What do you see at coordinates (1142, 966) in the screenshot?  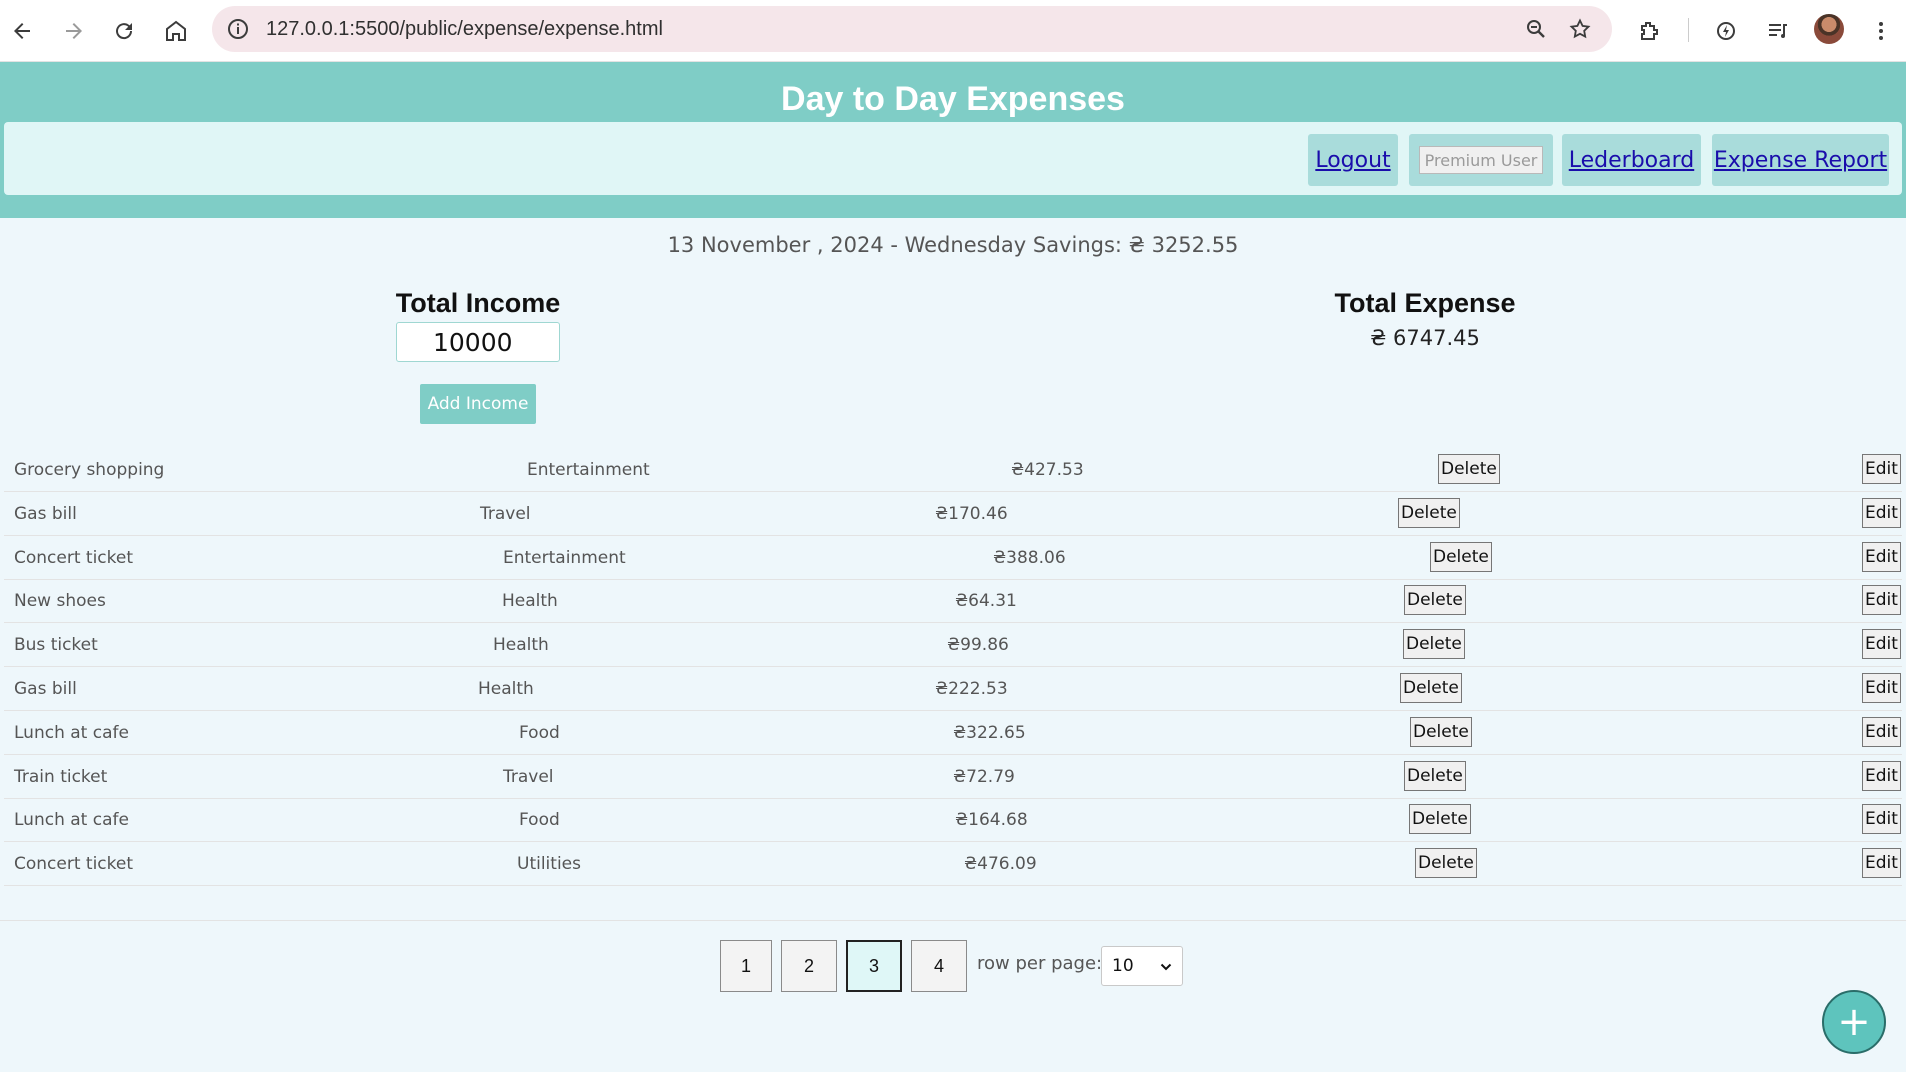 I see `rows-per-page-select: 10` at bounding box center [1142, 966].